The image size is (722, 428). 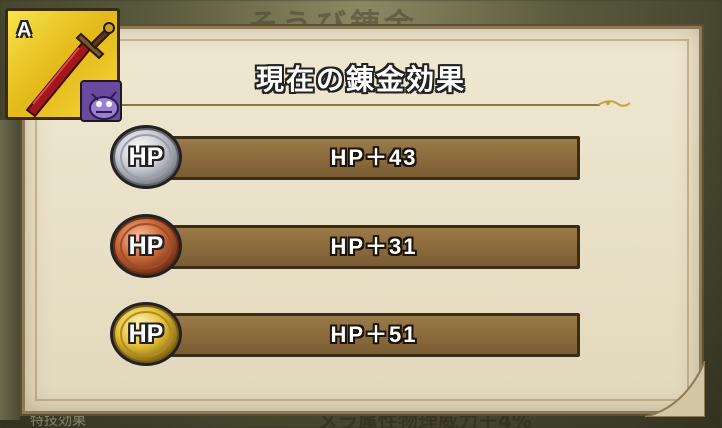 I want to click on effect-row-2: HP＋31 HP, so click(x=344, y=246).